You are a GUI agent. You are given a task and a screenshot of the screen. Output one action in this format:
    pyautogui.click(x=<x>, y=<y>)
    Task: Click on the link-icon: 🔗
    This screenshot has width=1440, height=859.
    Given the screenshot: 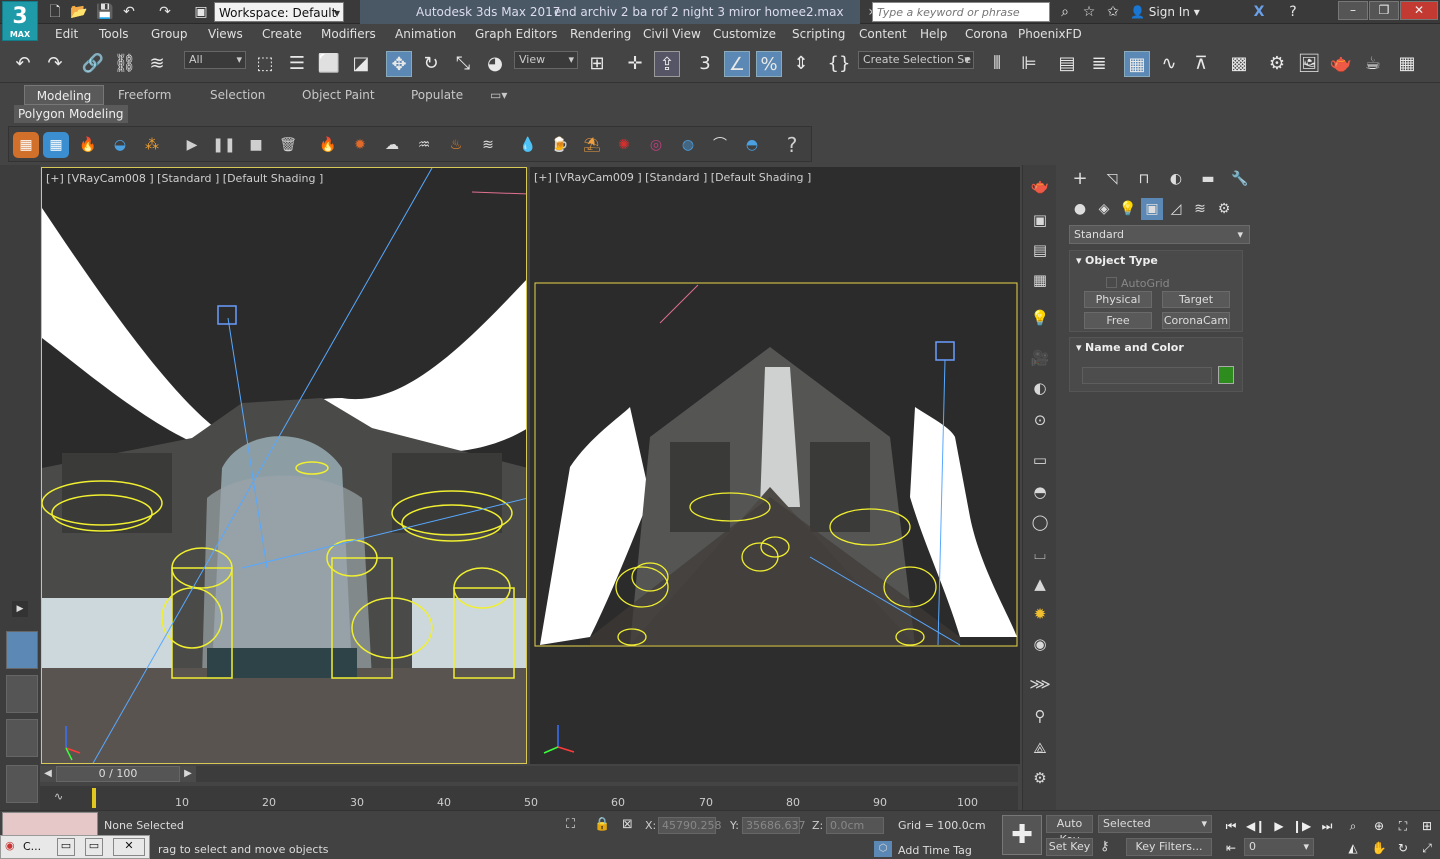 What is the action you would take?
    pyautogui.click(x=93, y=64)
    